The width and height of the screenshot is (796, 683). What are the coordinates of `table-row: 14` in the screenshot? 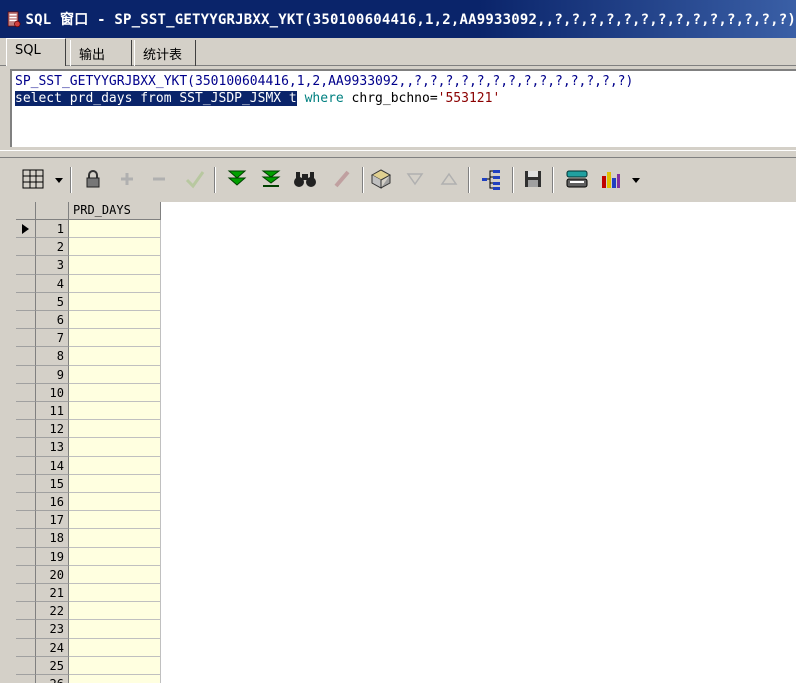 It's located at (88, 465).